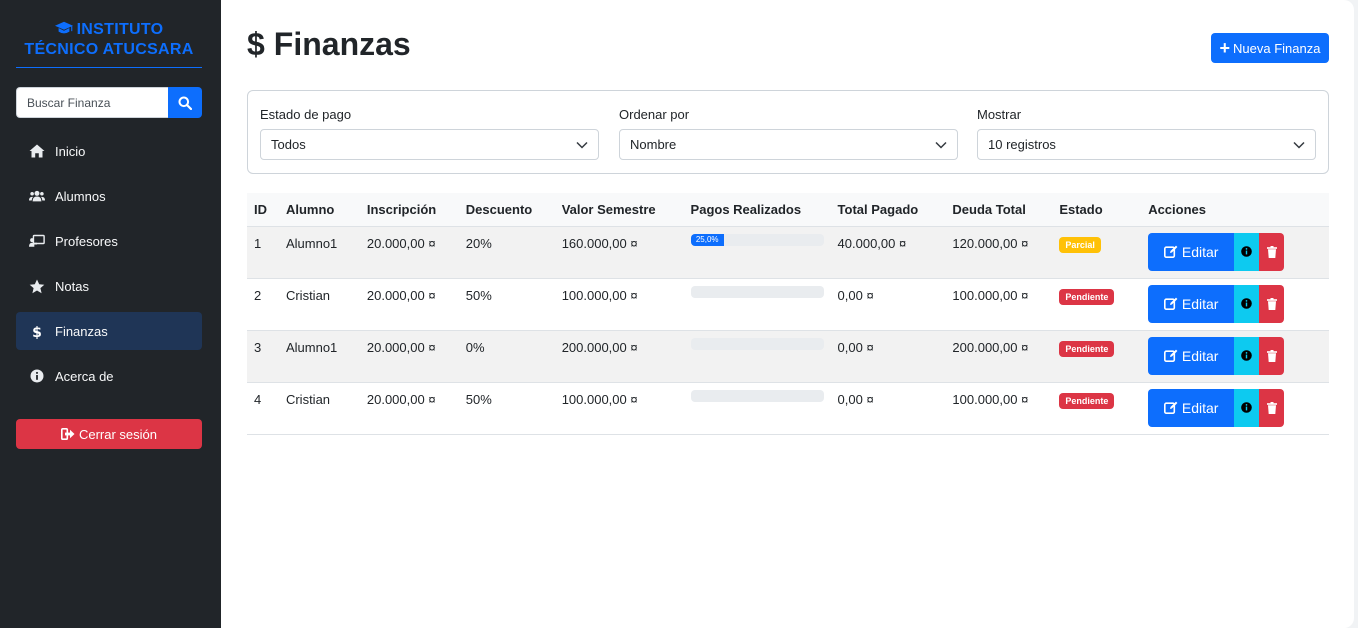 This screenshot has height=628, width=1358. Describe the element at coordinates (109, 286) in the screenshot. I see `sidebar-item-notas: Notas` at that location.